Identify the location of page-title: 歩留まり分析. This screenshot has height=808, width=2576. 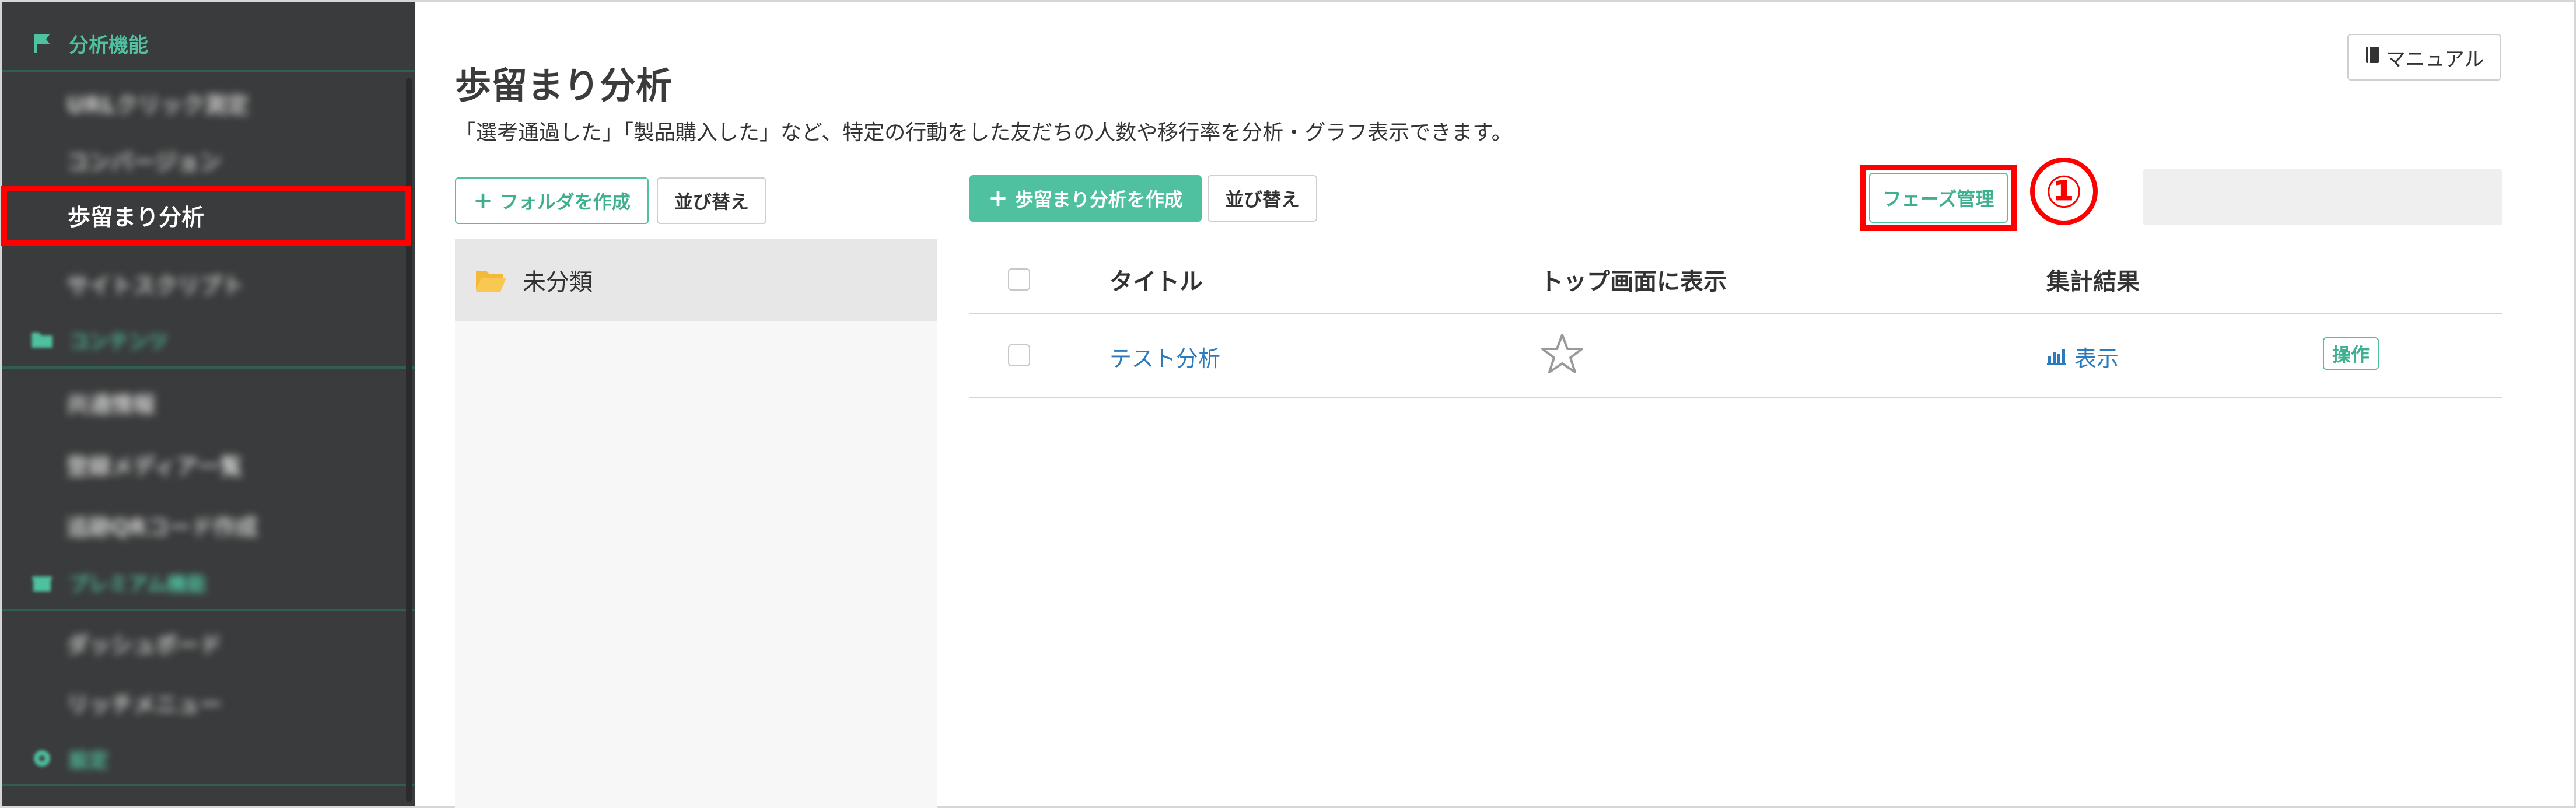
(564, 85).